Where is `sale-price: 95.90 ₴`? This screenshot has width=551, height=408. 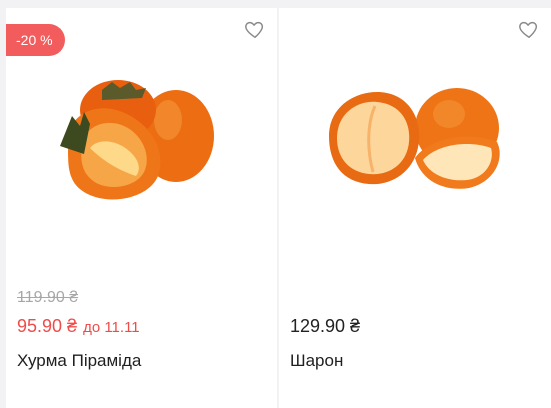
sale-price: 95.90 ₴ is located at coordinates (47, 326).